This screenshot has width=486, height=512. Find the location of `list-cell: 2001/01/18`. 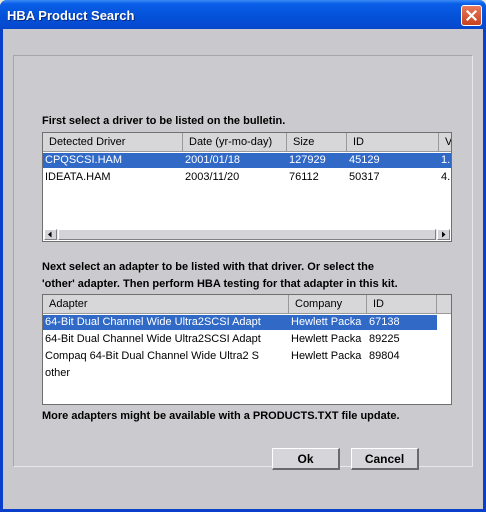

list-cell: 2001/01/18 is located at coordinates (213, 160).